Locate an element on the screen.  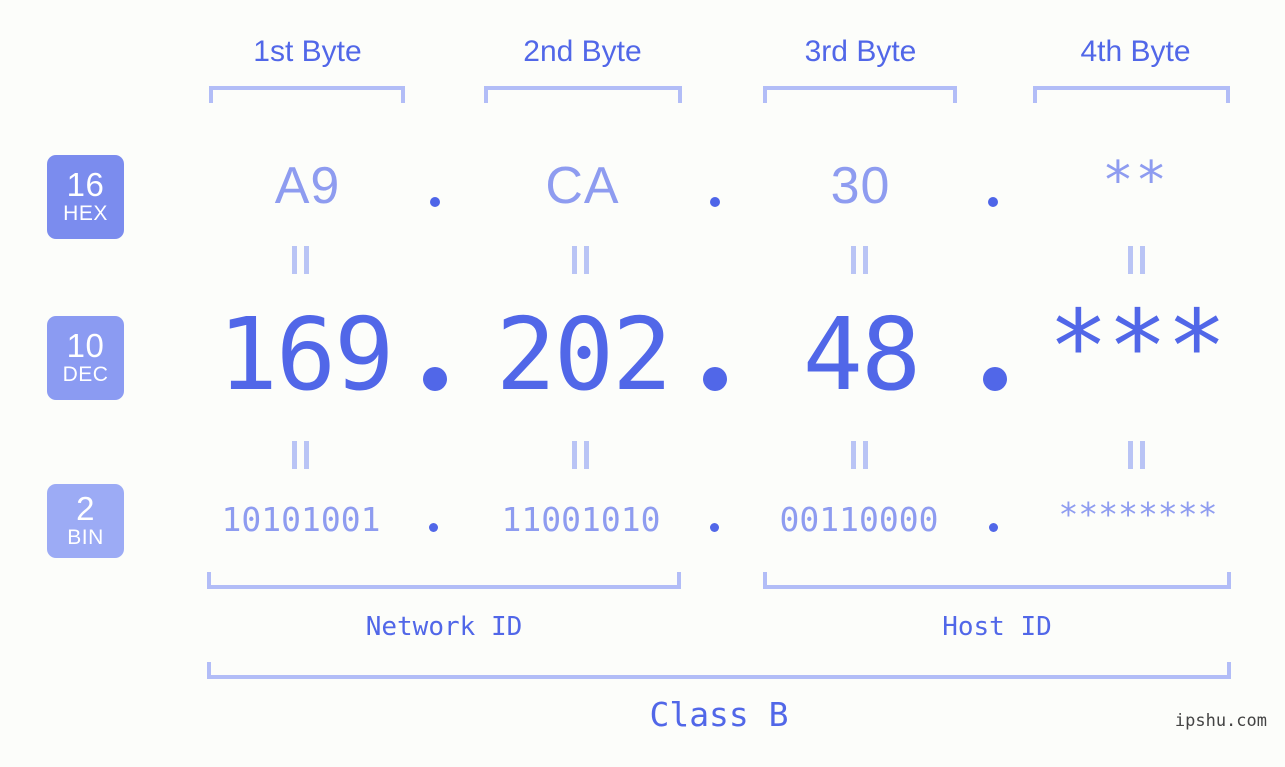
dec-byte-4: *** is located at coordinates (1137, 346).